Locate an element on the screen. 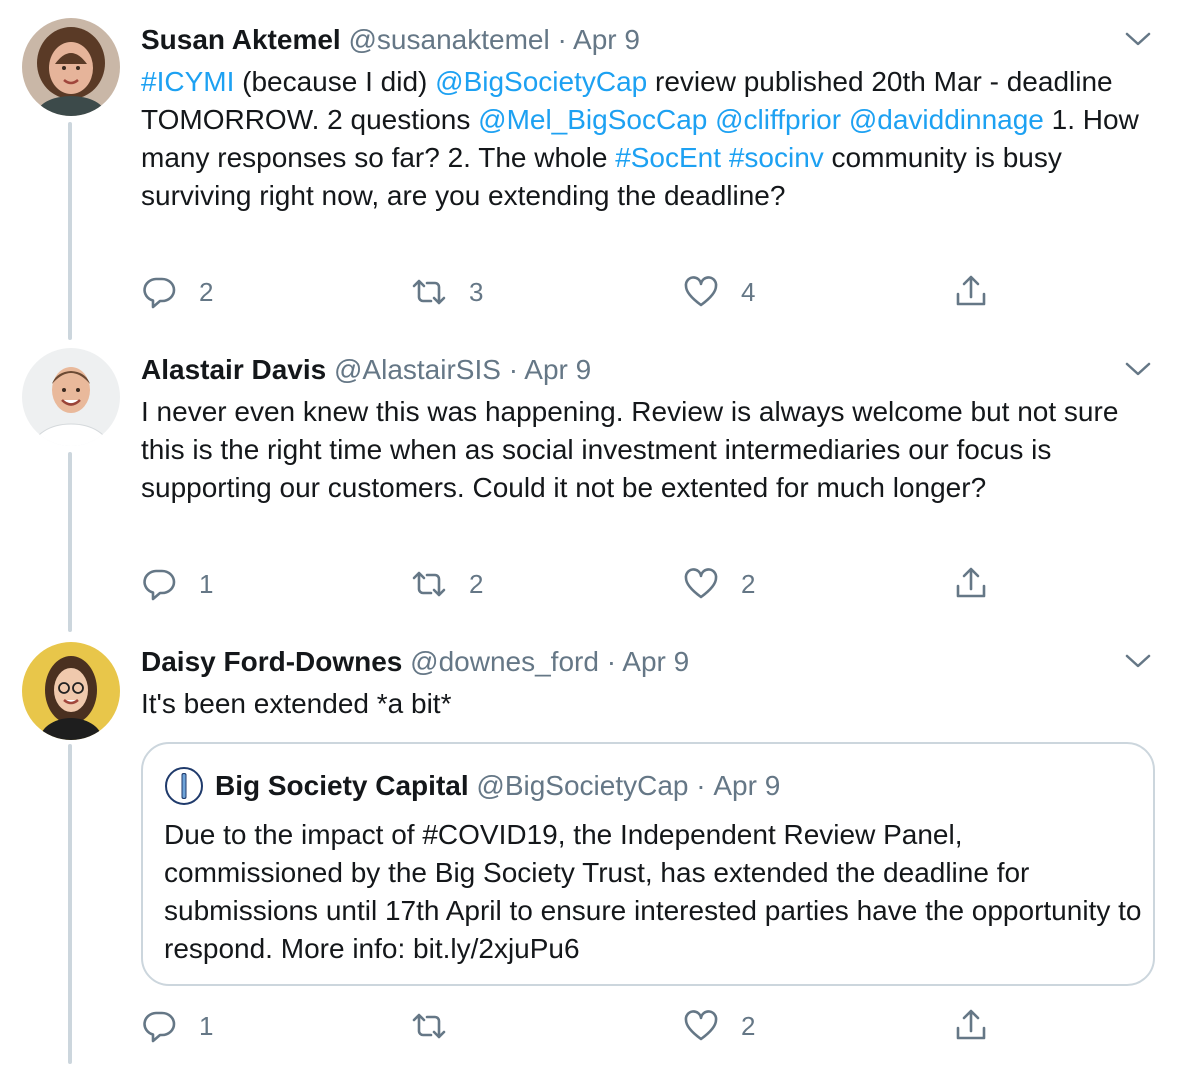  tweet-header: Susan Aktemel @susanaktemel · Apr 9 is located at coordinates (390, 40).